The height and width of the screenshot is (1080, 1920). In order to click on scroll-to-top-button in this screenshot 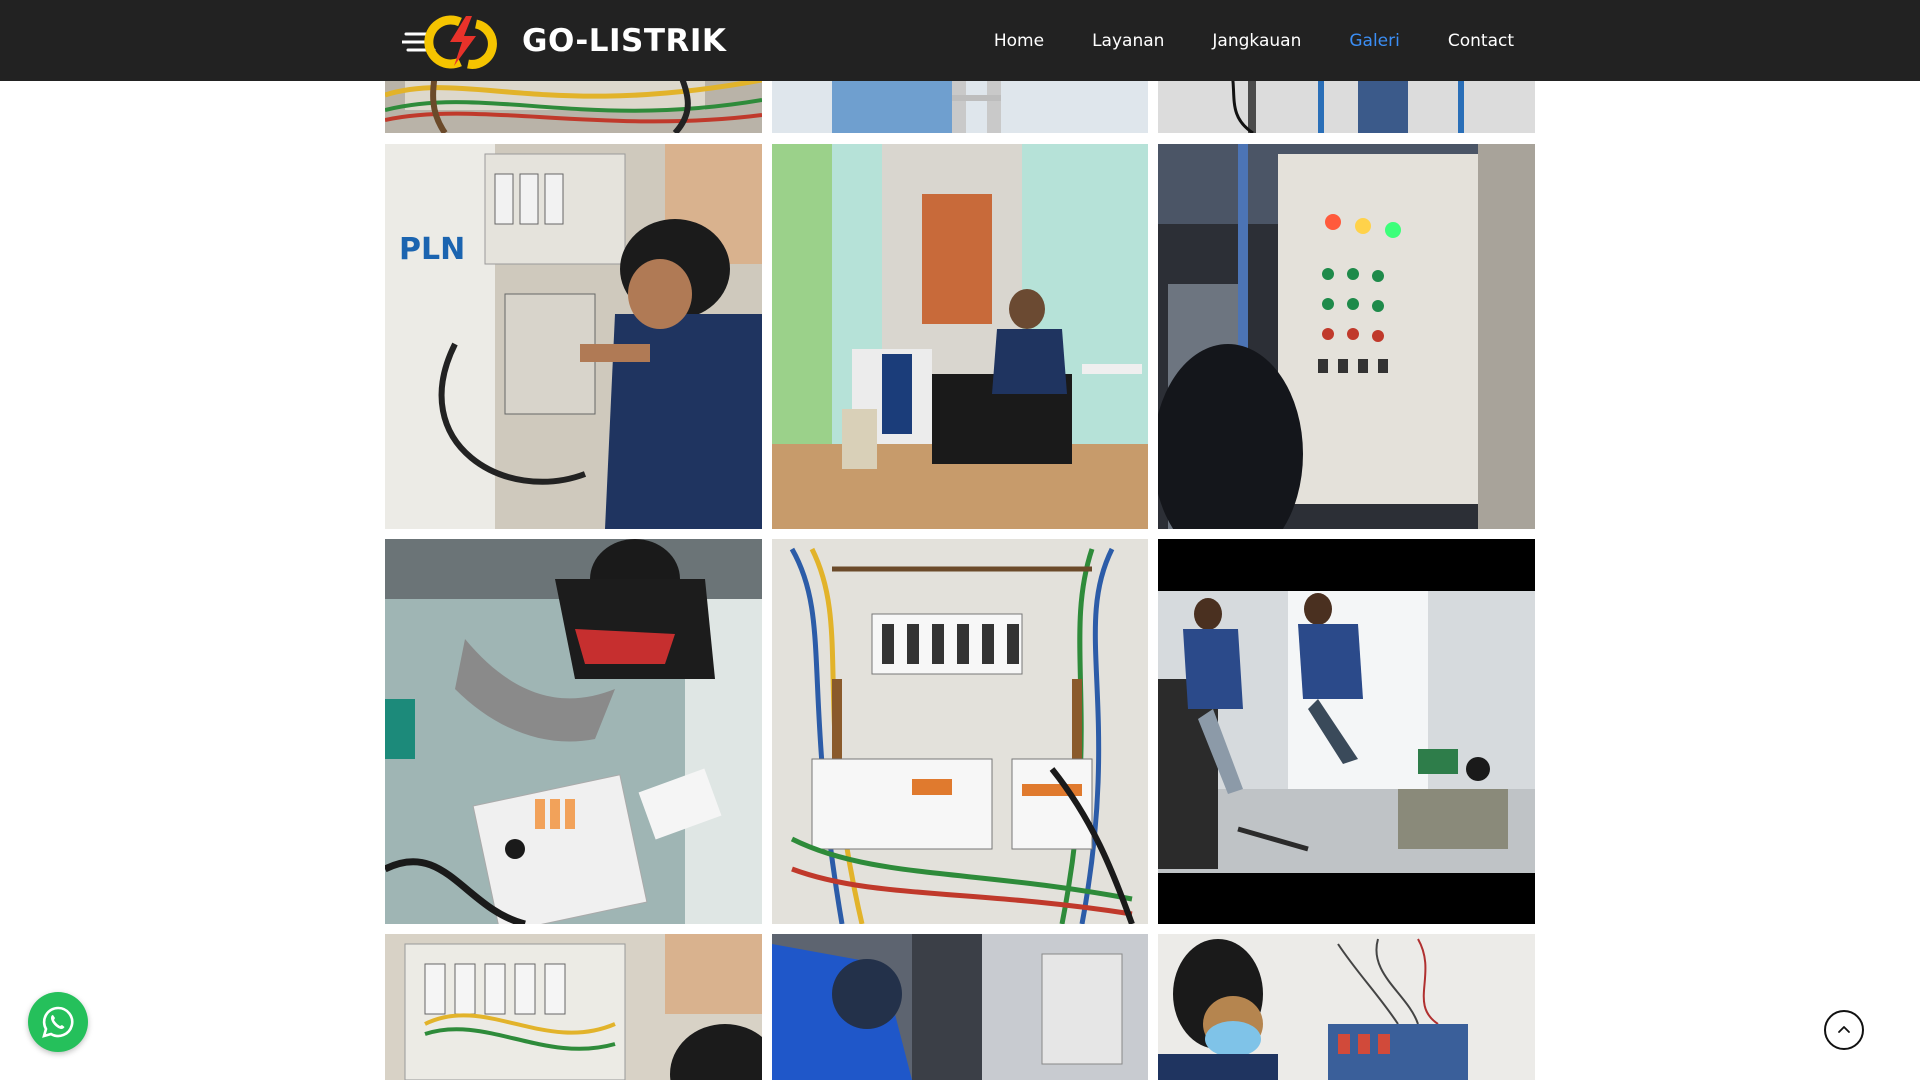, I will do `click(1844, 1030)`.